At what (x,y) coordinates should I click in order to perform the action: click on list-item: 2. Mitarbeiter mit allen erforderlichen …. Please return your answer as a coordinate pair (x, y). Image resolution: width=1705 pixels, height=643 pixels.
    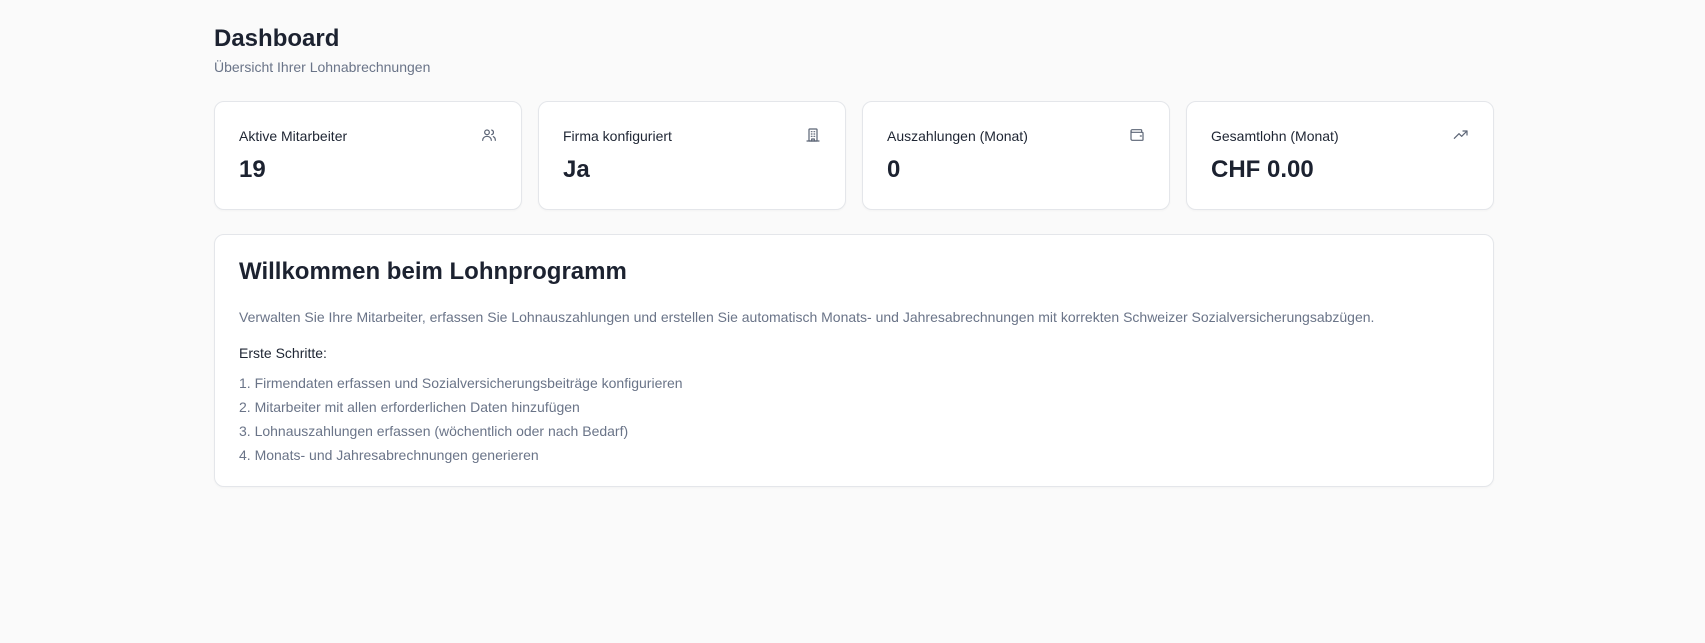
    Looking at the image, I should click on (409, 407).